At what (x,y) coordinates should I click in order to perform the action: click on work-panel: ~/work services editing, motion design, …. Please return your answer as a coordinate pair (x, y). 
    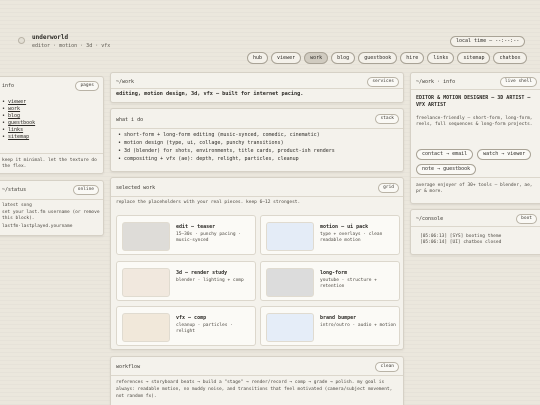
    Looking at the image, I should click on (257, 87).